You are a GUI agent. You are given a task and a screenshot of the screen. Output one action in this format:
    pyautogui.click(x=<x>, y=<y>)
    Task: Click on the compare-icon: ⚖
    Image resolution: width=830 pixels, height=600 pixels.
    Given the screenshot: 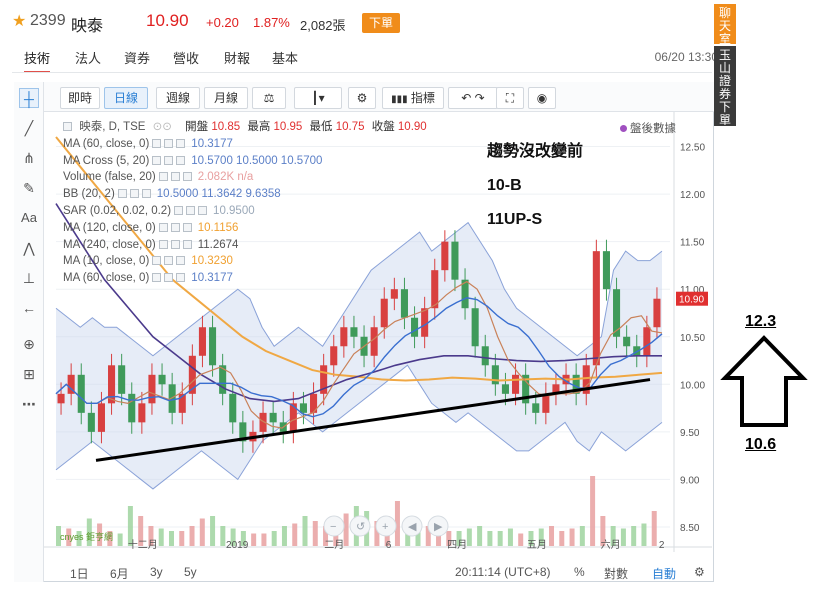 What is the action you would take?
    pyautogui.click(x=269, y=98)
    